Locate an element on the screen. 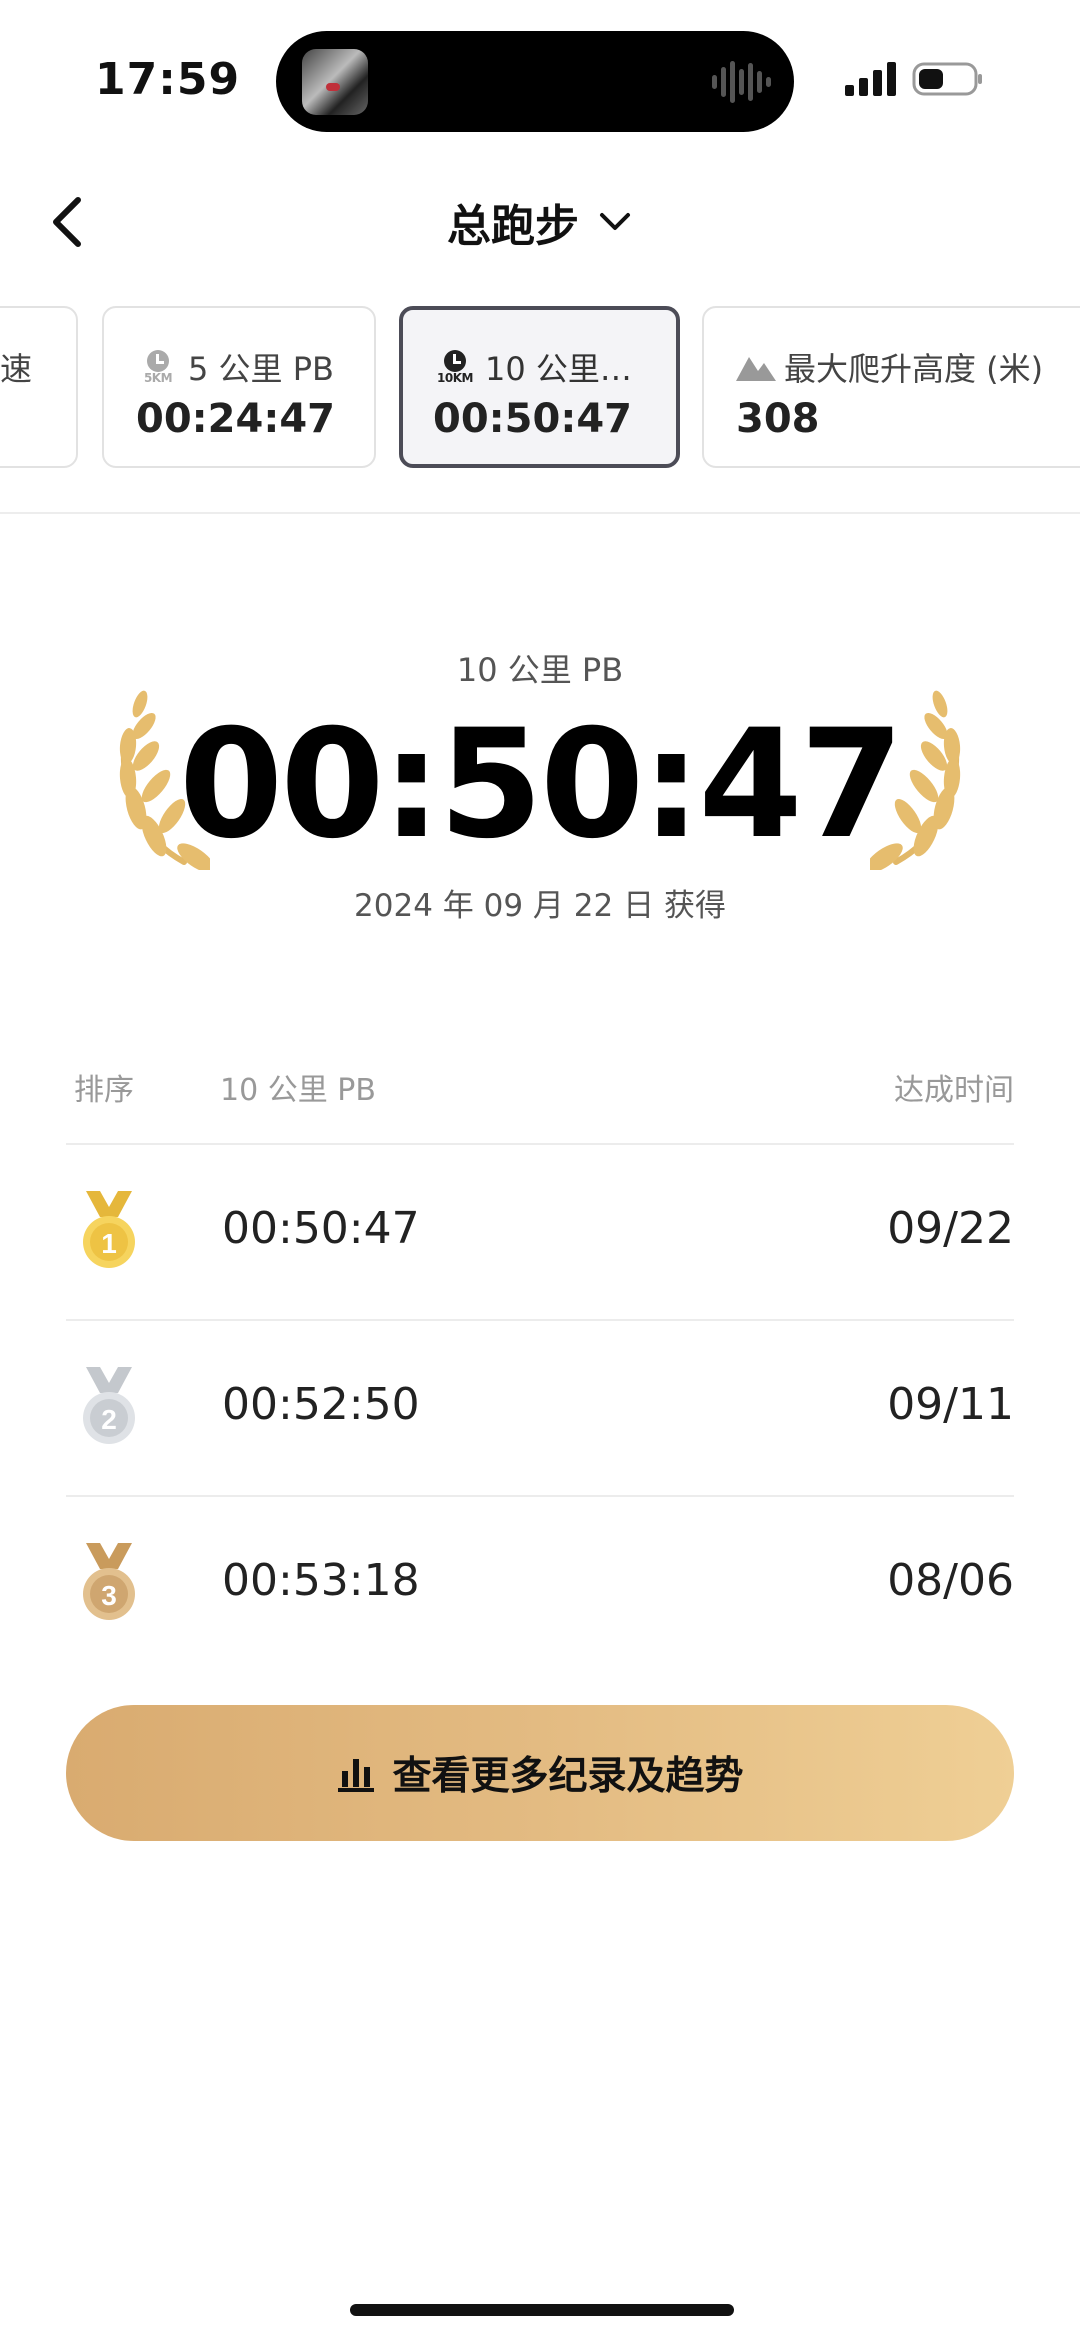  metric-card-label: 5 公里 PB is located at coordinates (261, 369).